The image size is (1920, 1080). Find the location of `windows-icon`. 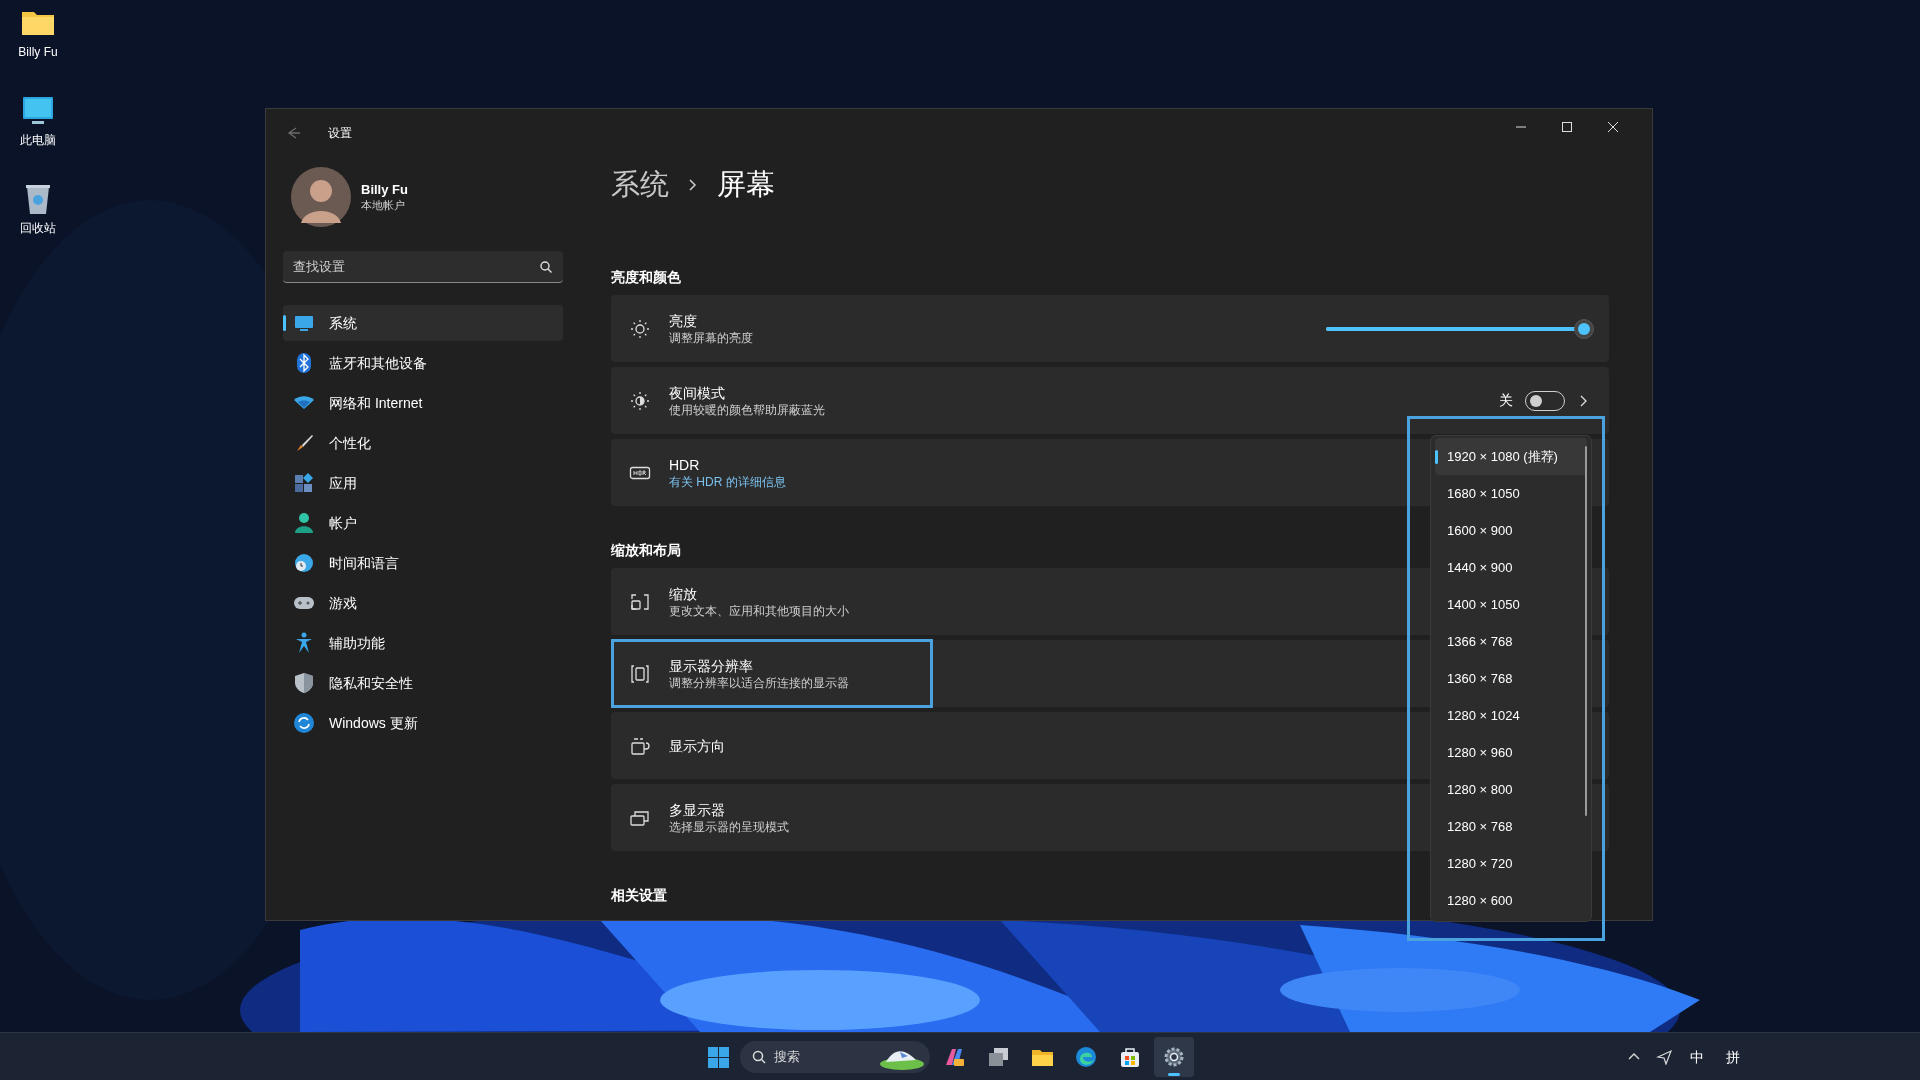

windows-icon is located at coordinates (998, 1057).